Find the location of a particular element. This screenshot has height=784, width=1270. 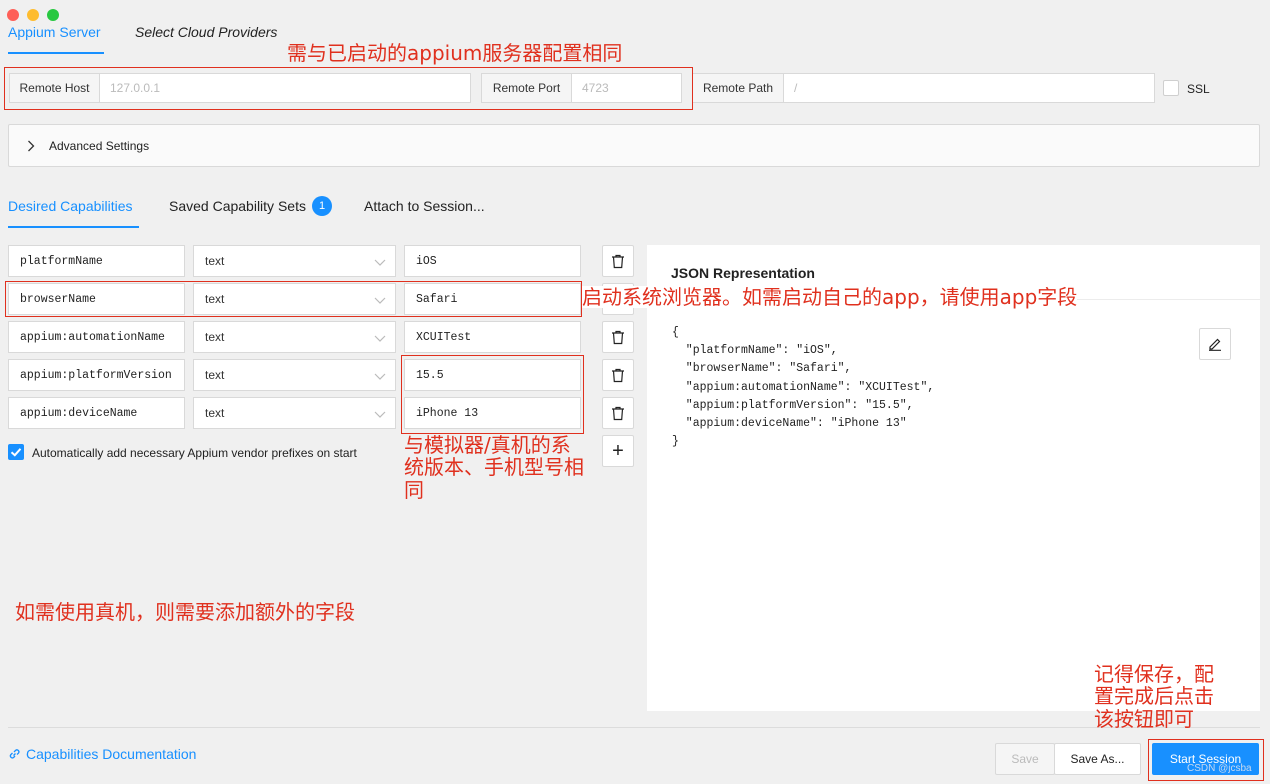

edit-json-button is located at coordinates (1215, 344).